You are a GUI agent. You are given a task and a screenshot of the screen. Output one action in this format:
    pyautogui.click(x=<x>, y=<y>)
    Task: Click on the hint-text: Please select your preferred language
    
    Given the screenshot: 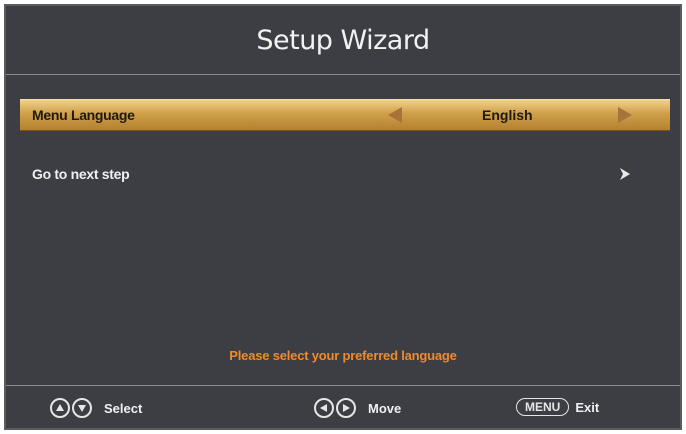 What is the action you would take?
    pyautogui.click(x=343, y=355)
    